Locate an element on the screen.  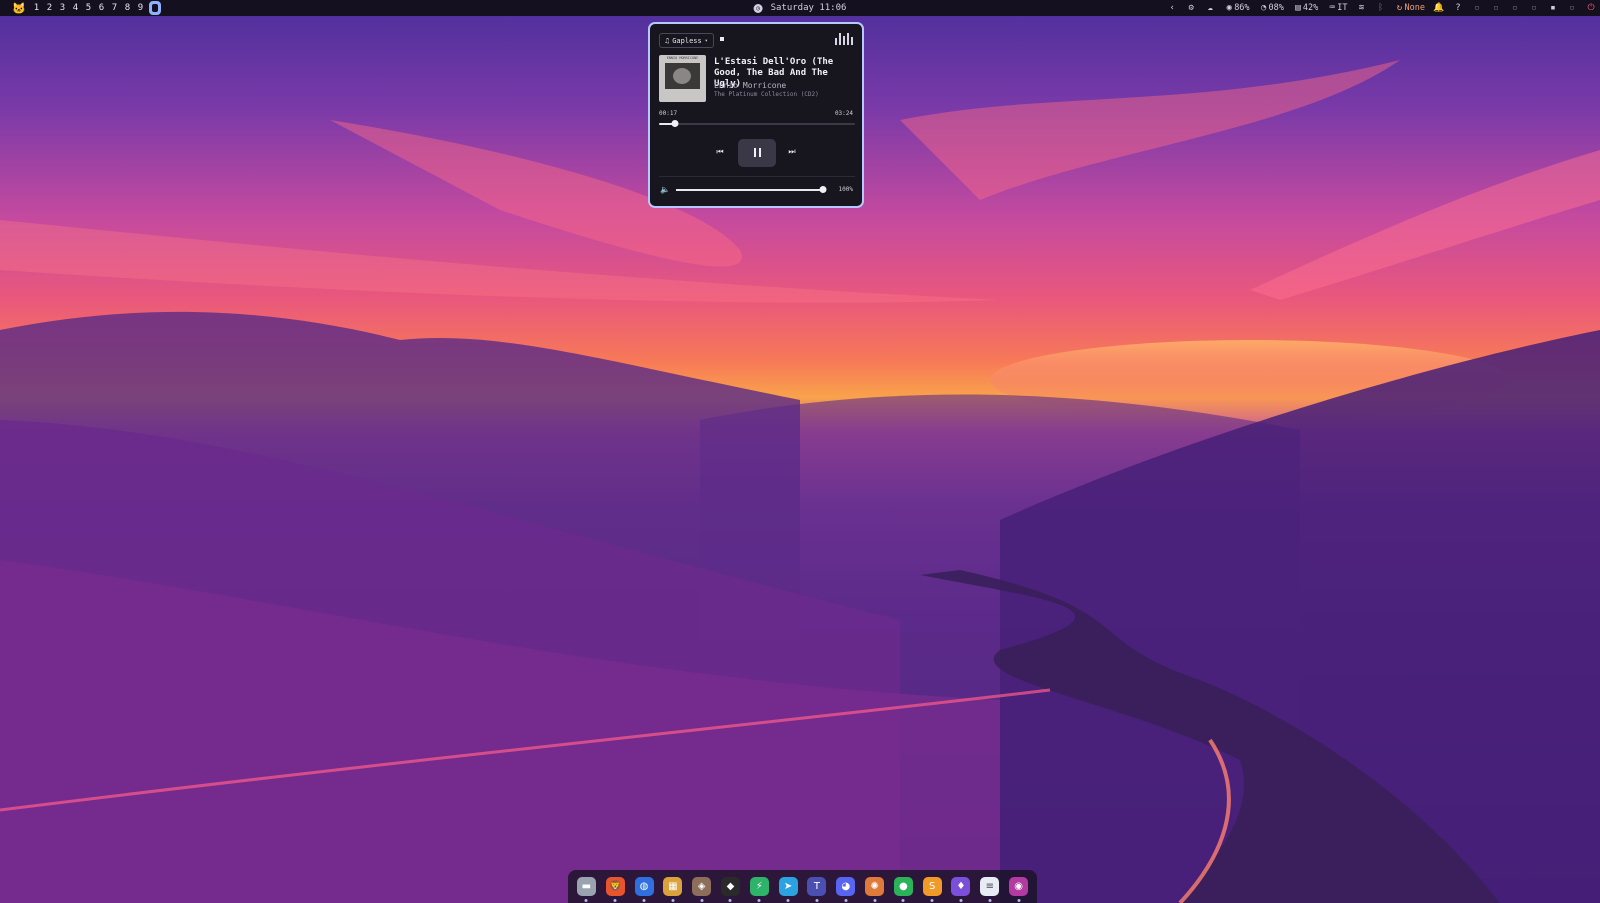
chevron-left-icon: ‹ is located at coordinates (1172, 8).